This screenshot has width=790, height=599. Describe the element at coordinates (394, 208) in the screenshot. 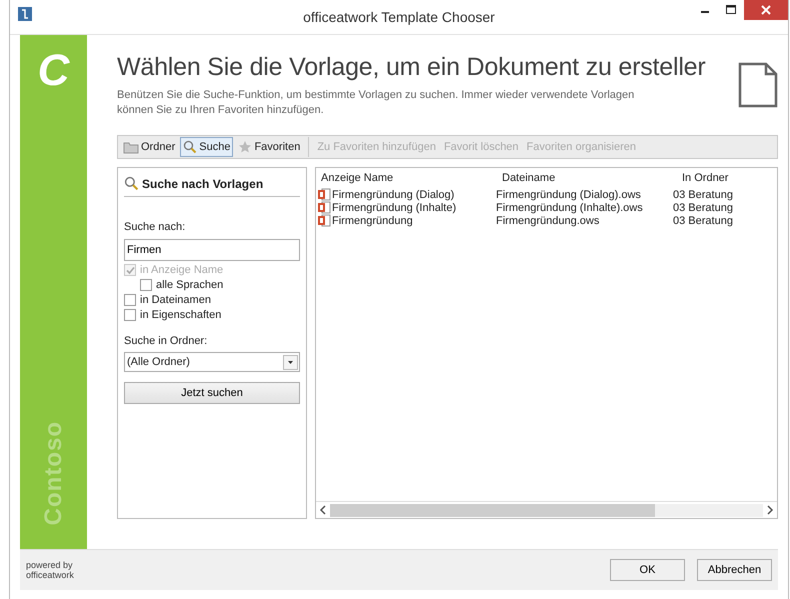

I see `table-cell: Firmengründung (Inhalte)` at that location.